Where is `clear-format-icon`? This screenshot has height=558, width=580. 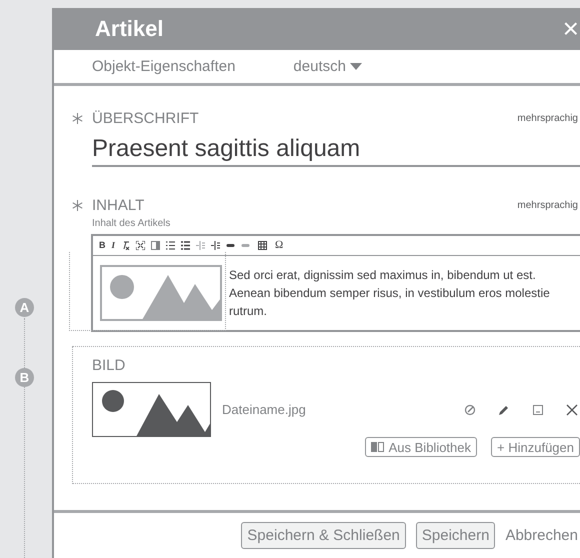
clear-format-icon is located at coordinates (125, 245).